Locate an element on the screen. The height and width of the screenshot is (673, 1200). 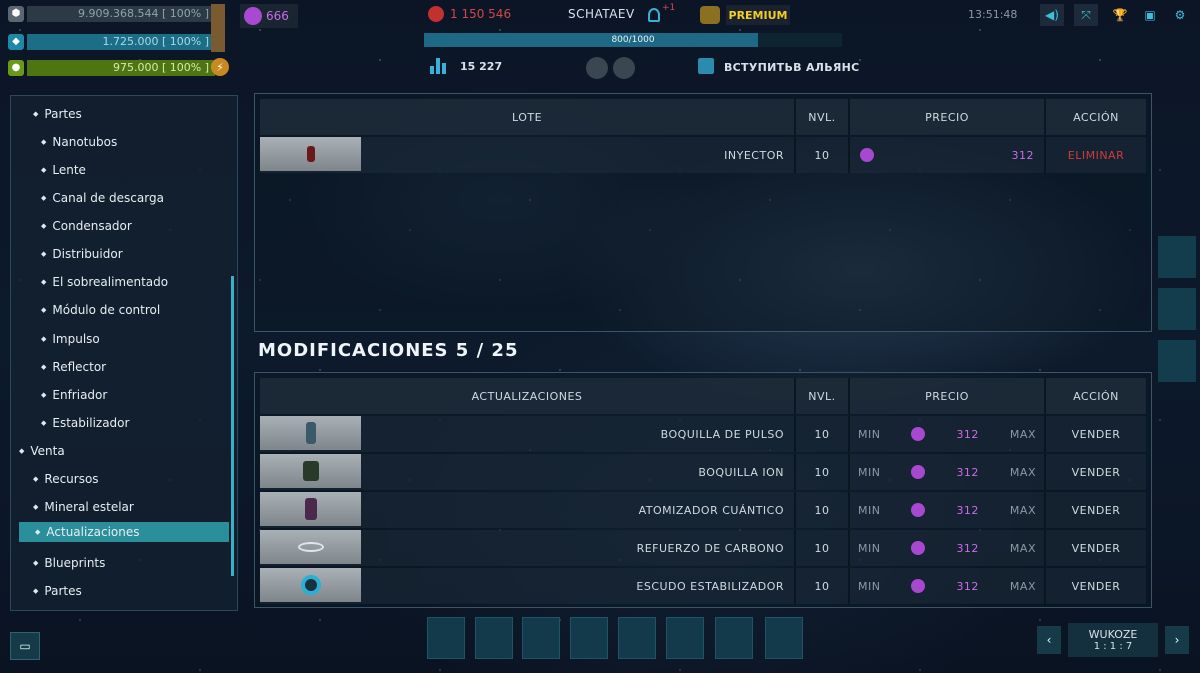
eliminar-button: ELIMINAR is located at coordinates (1096, 155).